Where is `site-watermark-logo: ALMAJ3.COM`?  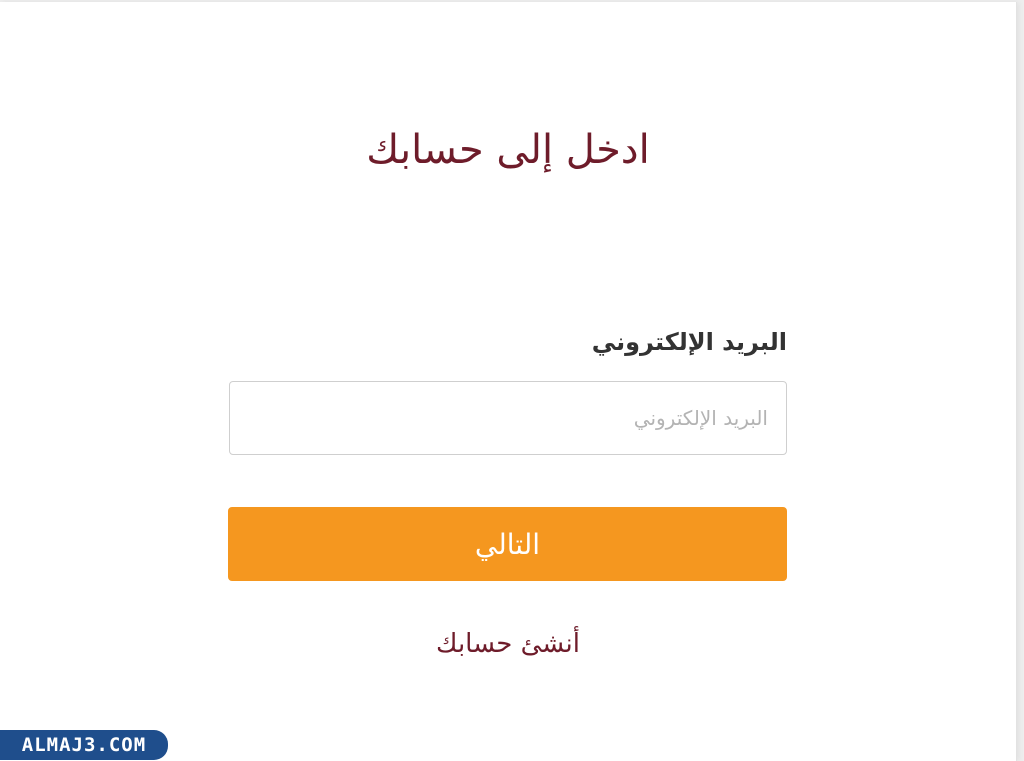
site-watermark-logo: ALMAJ3.COM is located at coordinates (84, 745).